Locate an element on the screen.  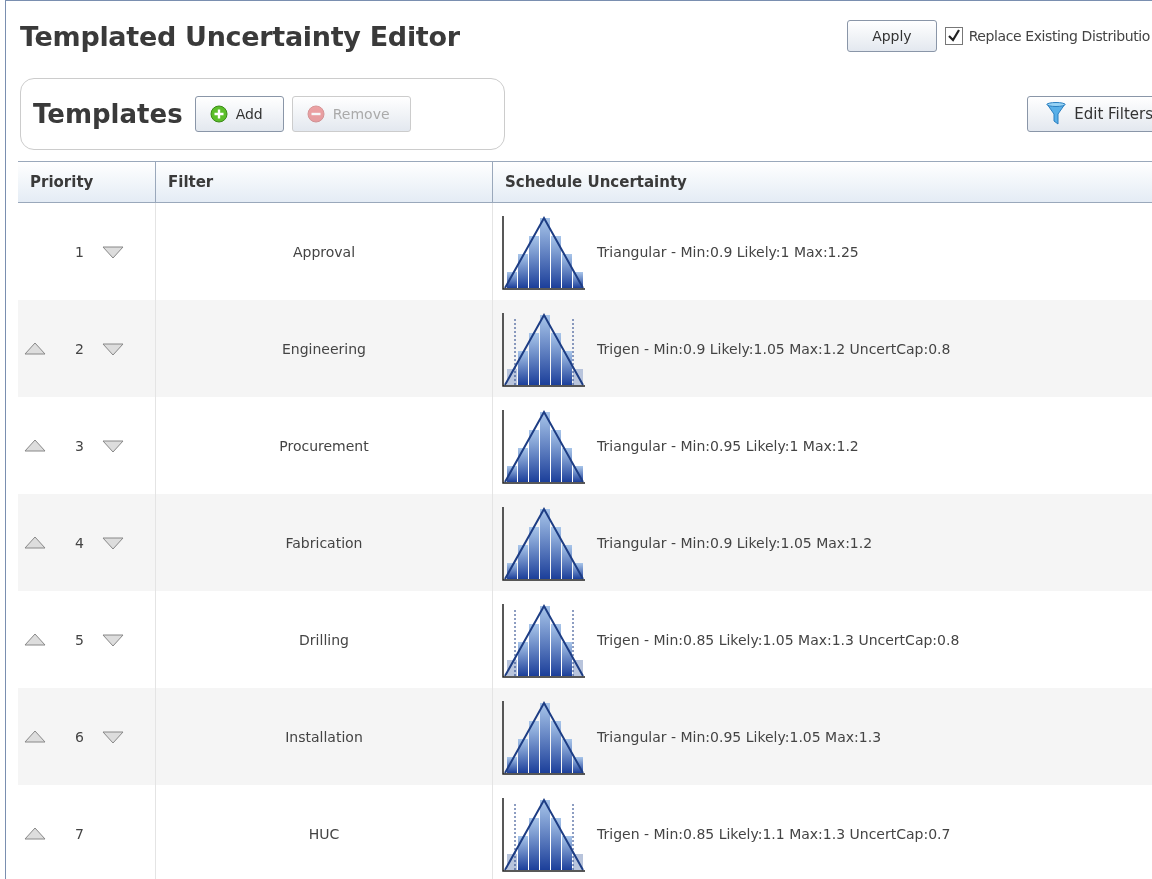
filter-name: Approval is located at coordinates (324, 251).